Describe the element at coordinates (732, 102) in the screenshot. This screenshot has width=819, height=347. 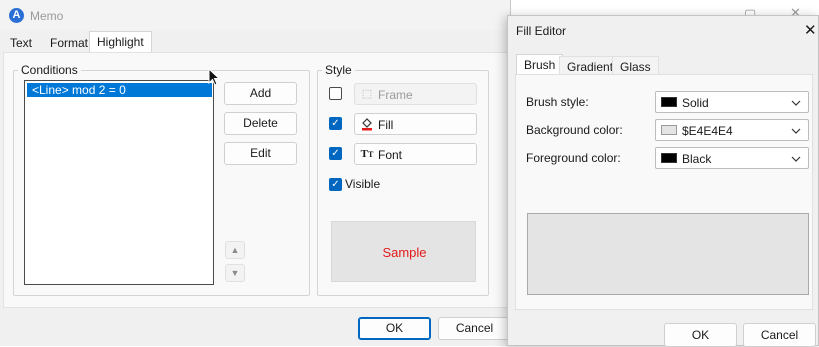
I see `brush-style-select: Solid` at that location.